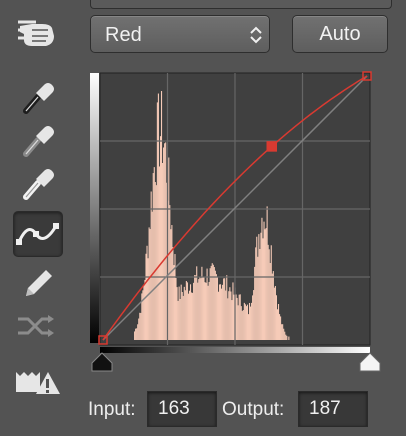 The height and width of the screenshot is (436, 406). I want to click on input-label: Input:, so click(112, 409).